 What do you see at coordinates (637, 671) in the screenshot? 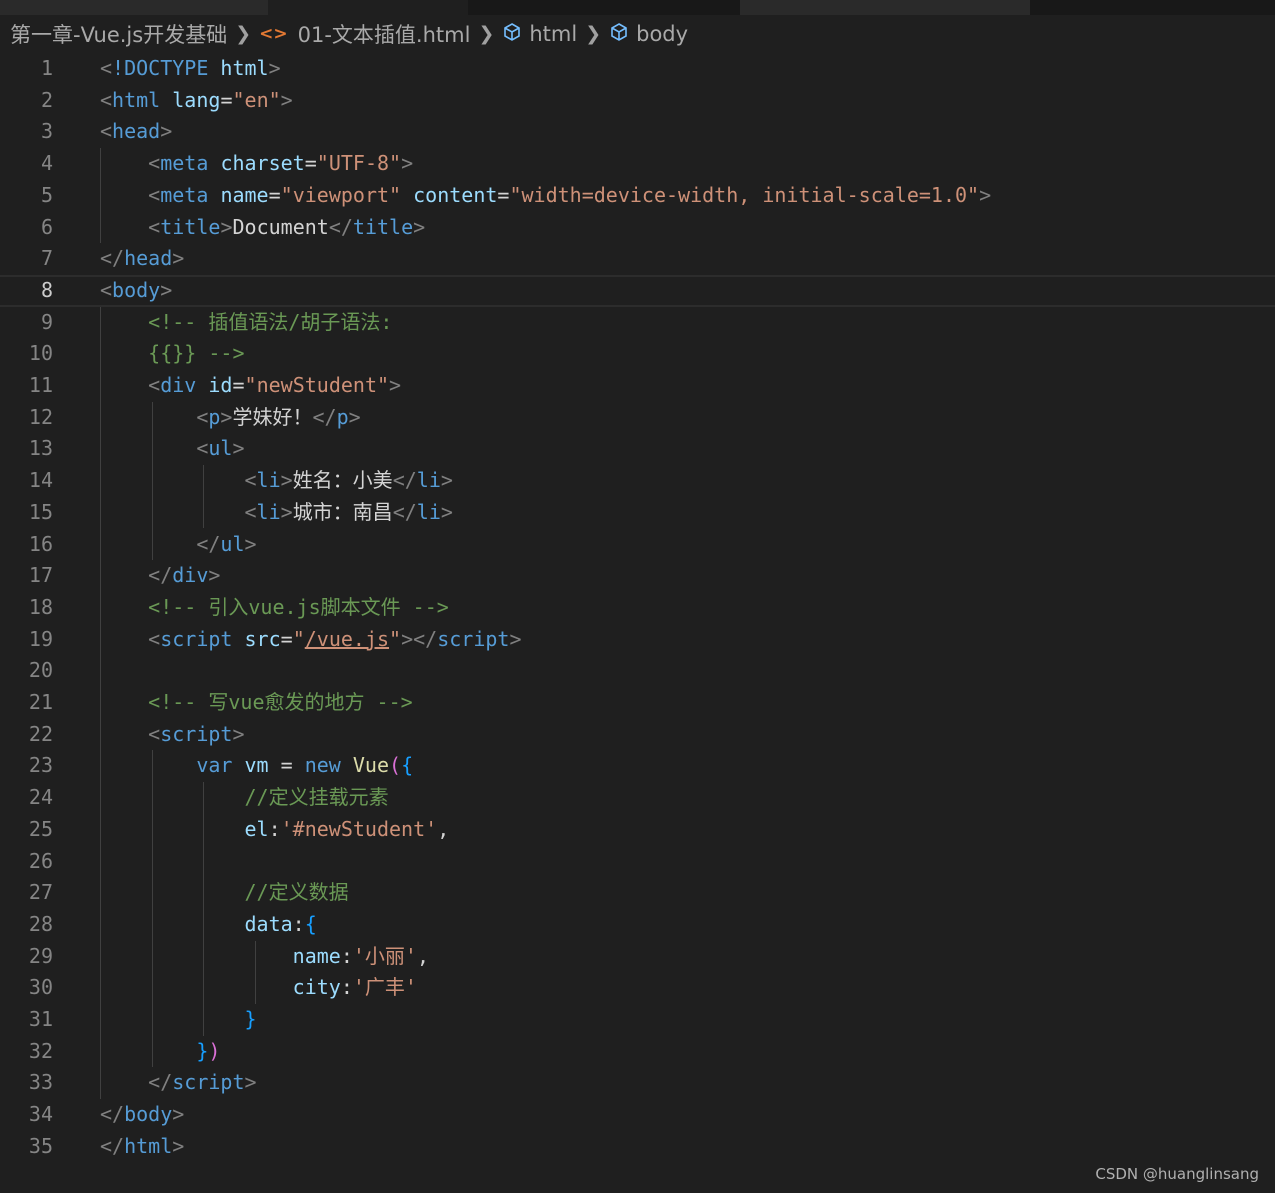
I see `code-line: 20` at bounding box center [637, 671].